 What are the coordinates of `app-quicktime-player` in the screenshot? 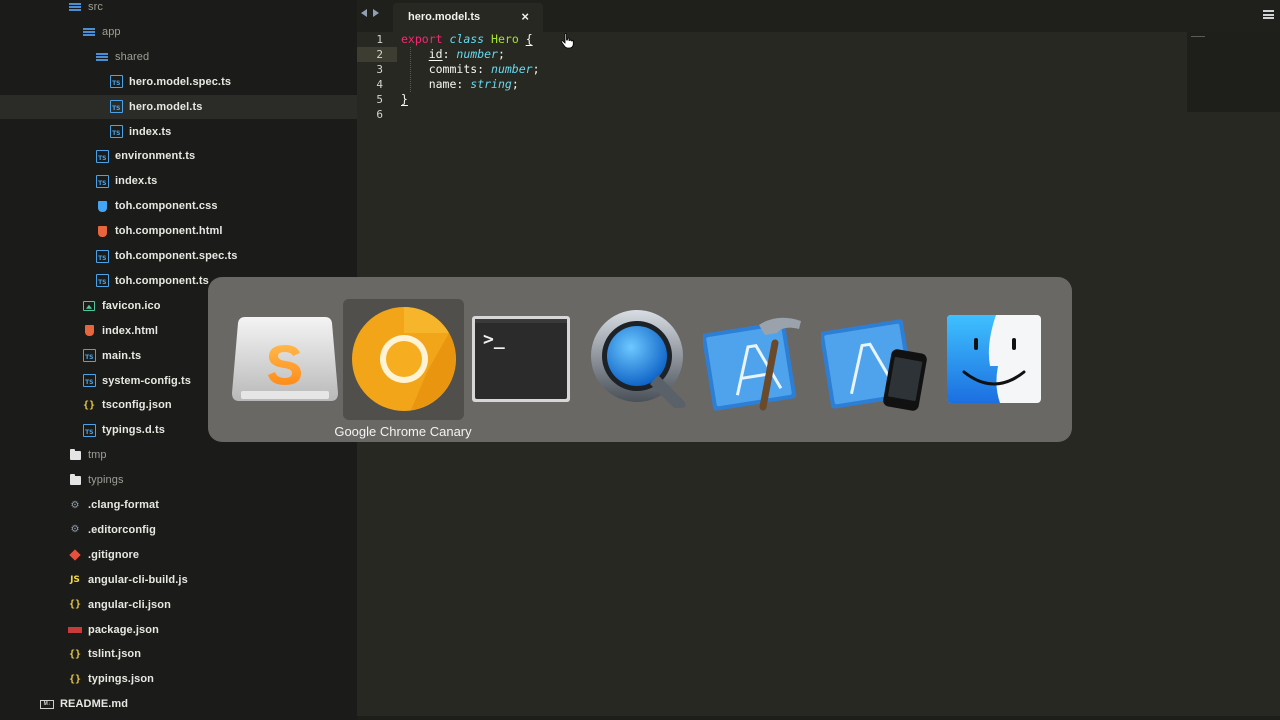 It's located at (640, 359).